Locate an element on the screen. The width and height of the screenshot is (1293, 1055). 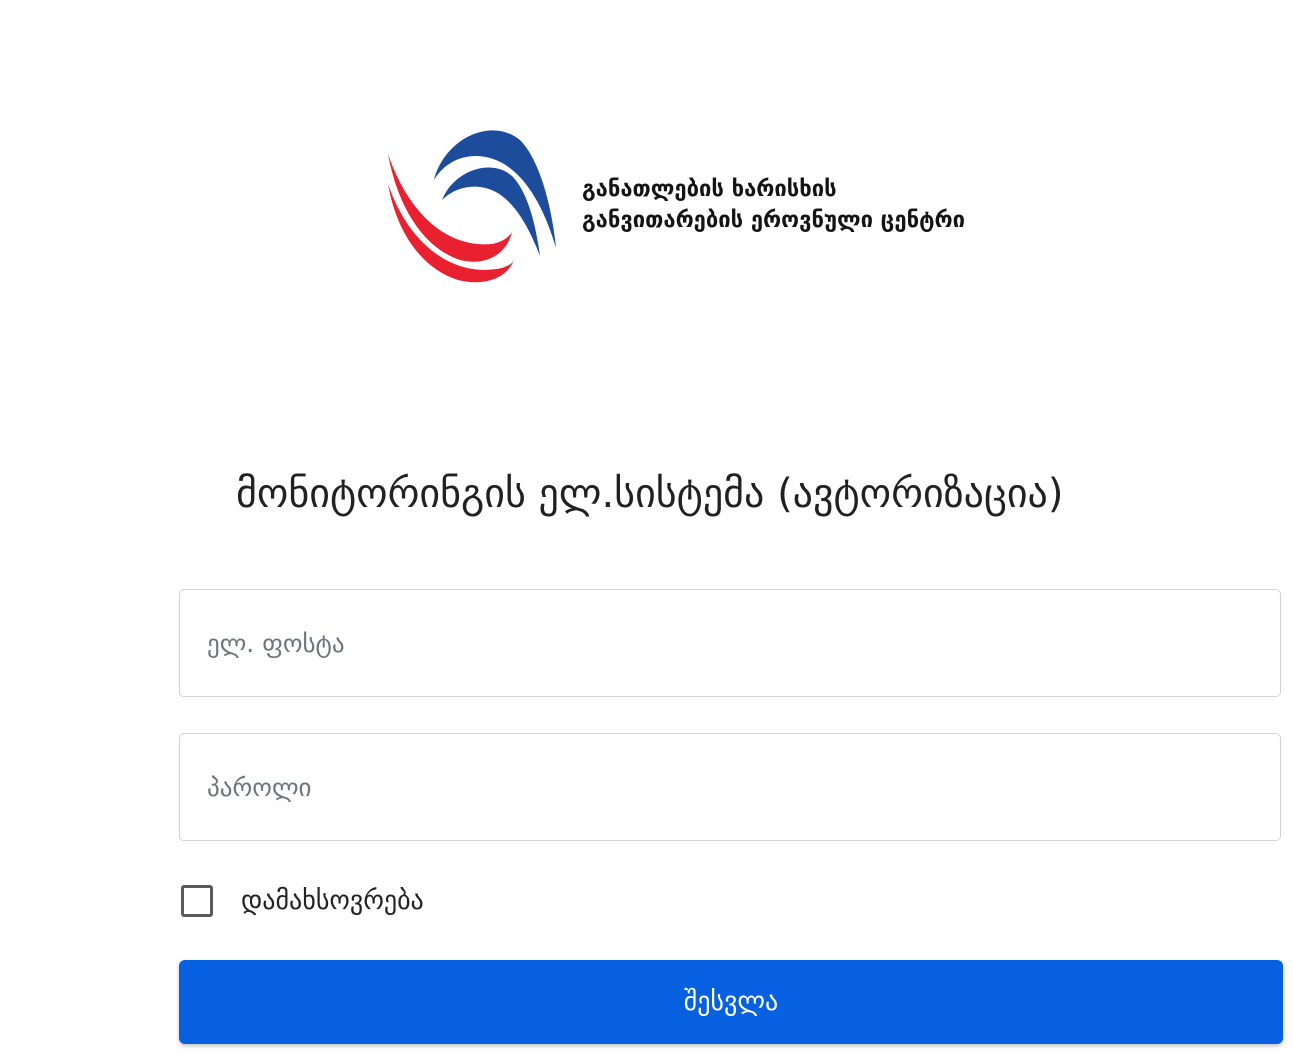
email-input is located at coordinates (730, 643).